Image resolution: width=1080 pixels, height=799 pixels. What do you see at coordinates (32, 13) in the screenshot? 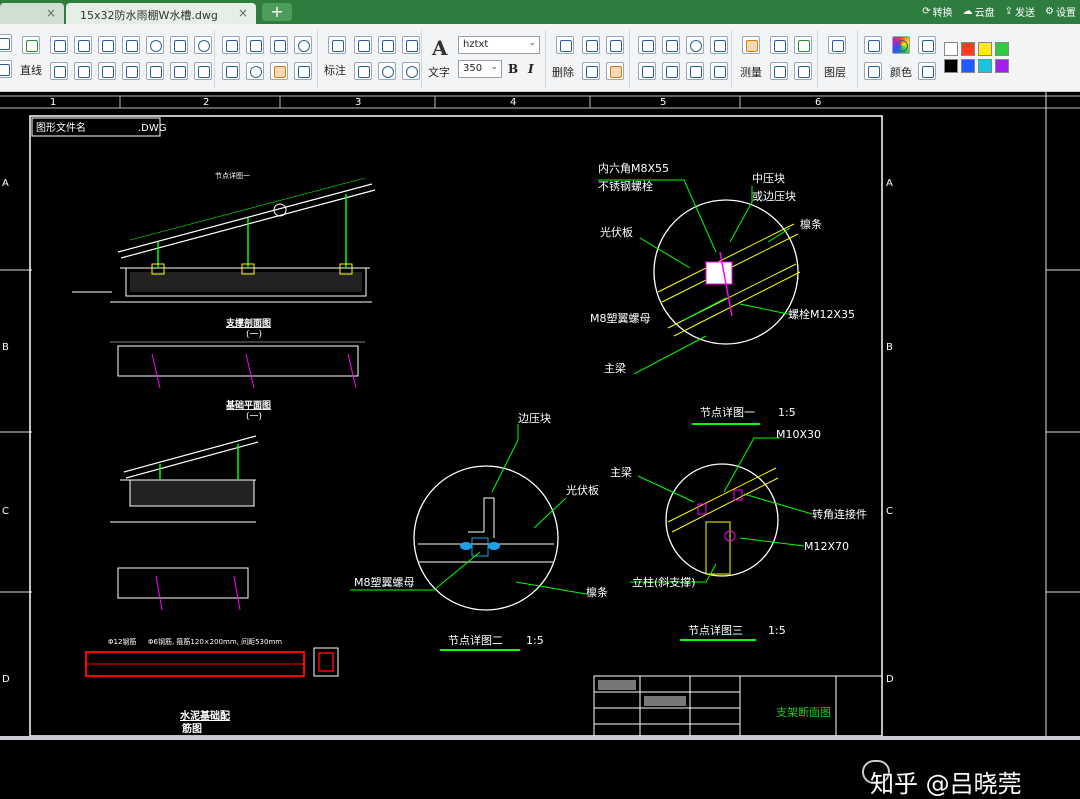
I see `tab-previous: ×` at bounding box center [32, 13].